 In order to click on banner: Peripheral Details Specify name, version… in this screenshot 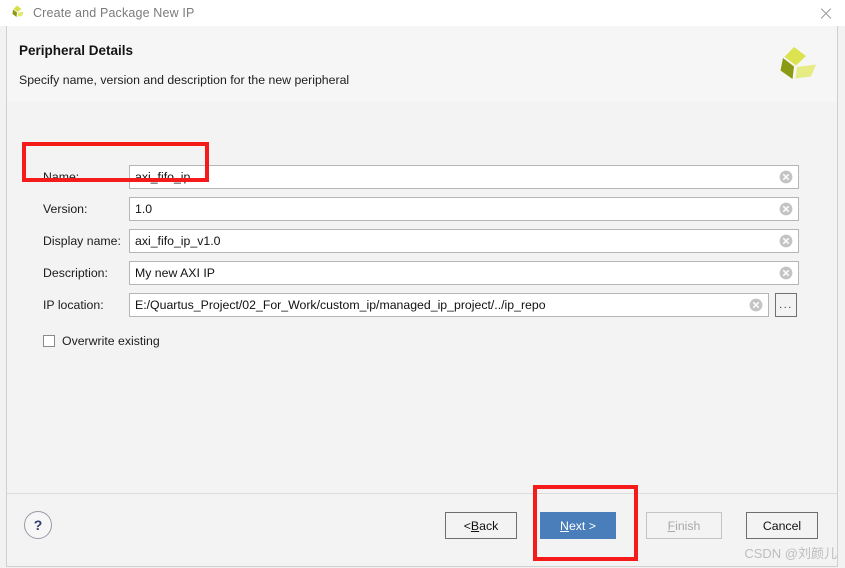, I will do `click(422, 64)`.